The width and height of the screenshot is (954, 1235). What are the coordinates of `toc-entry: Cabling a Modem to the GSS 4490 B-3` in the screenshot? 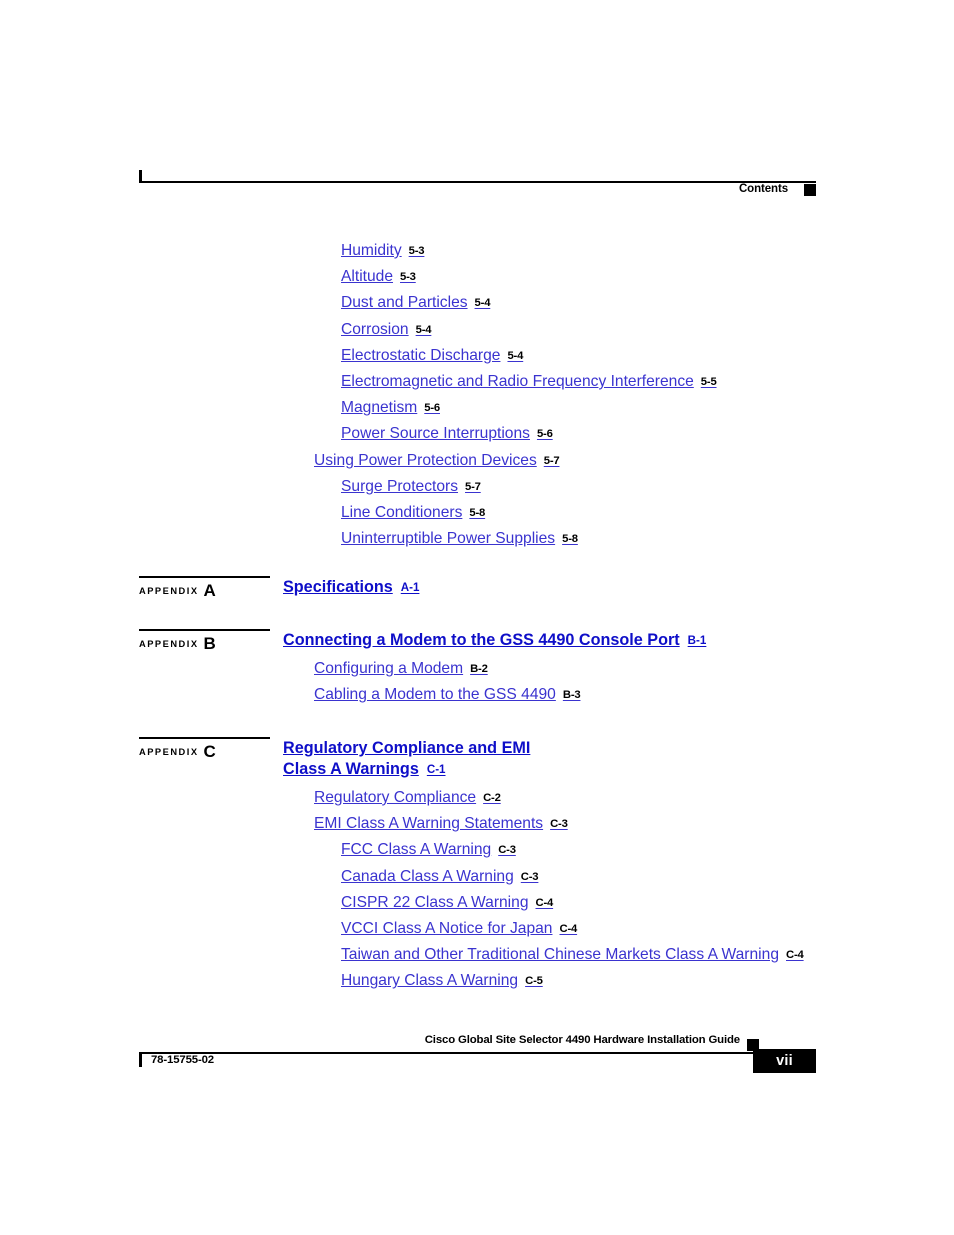 It's located at (477, 695).